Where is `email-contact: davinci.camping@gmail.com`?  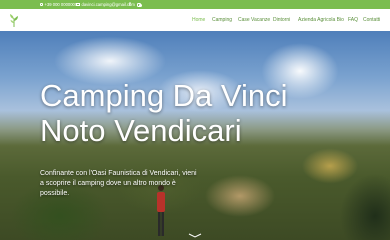 email-contact: davinci.camping@gmail.com is located at coordinates (105, 4).